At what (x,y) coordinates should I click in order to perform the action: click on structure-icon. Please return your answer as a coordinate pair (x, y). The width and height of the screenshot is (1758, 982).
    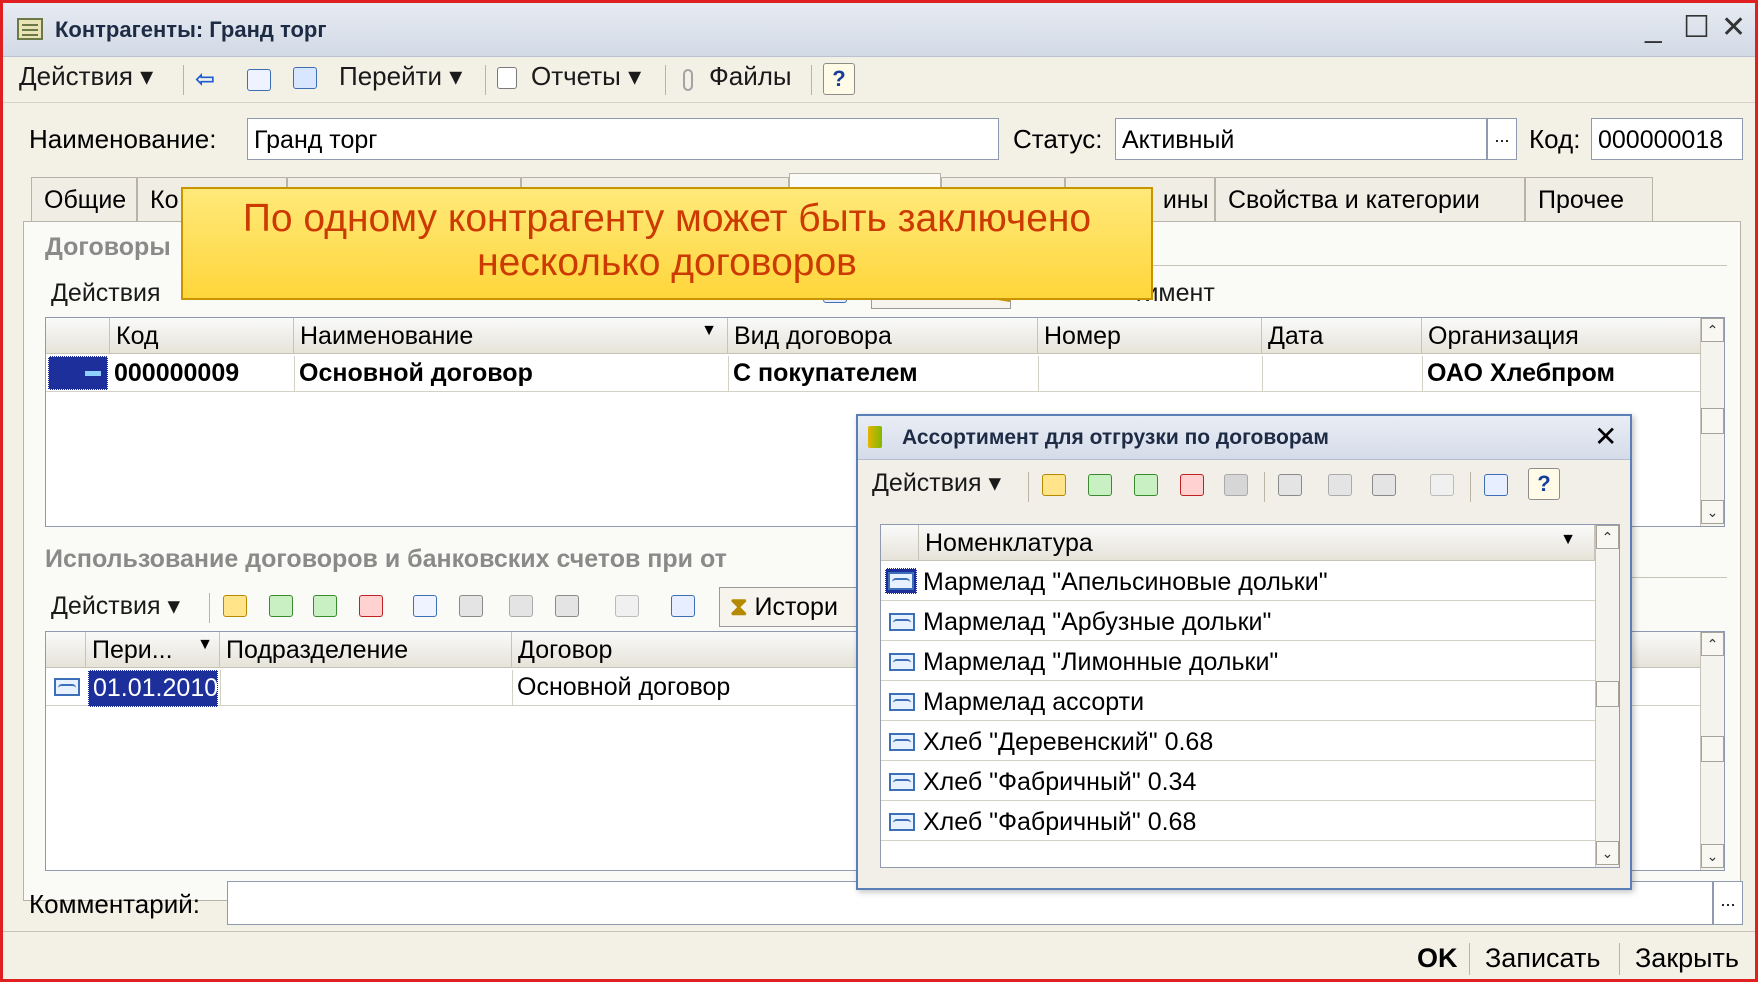
    Looking at the image, I should click on (259, 80).